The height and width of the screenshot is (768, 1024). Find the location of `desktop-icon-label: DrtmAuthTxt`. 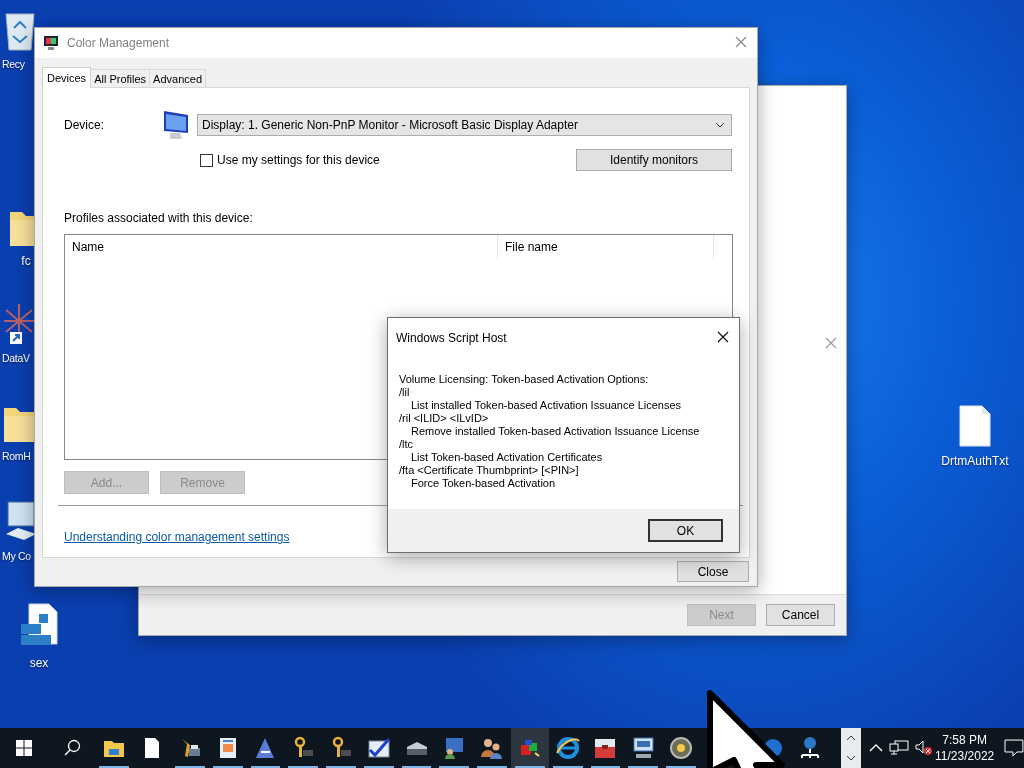

desktop-icon-label: DrtmAuthTxt is located at coordinates (975, 461).